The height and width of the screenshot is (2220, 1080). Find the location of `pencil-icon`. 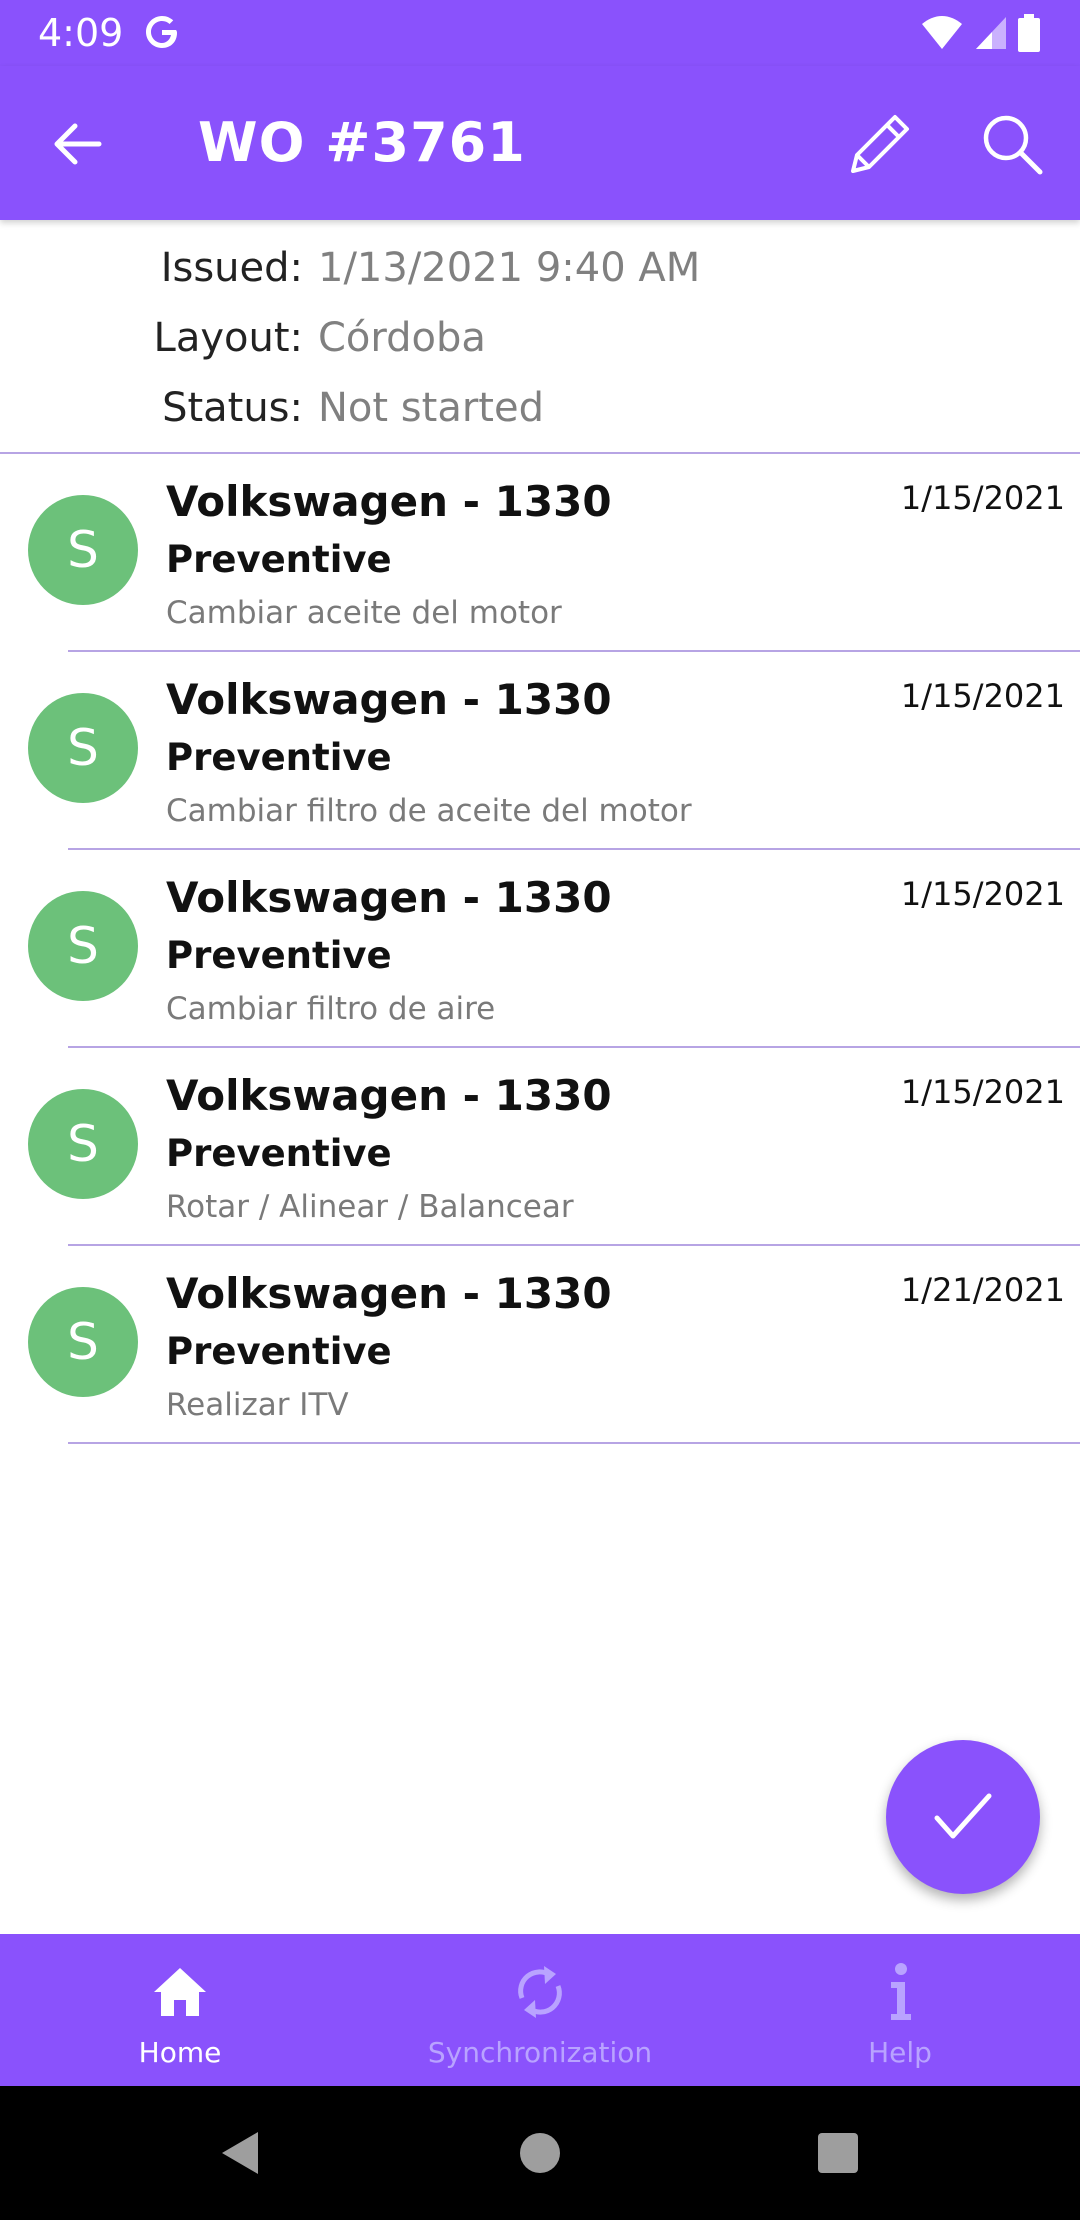

pencil-icon is located at coordinates (880, 144).